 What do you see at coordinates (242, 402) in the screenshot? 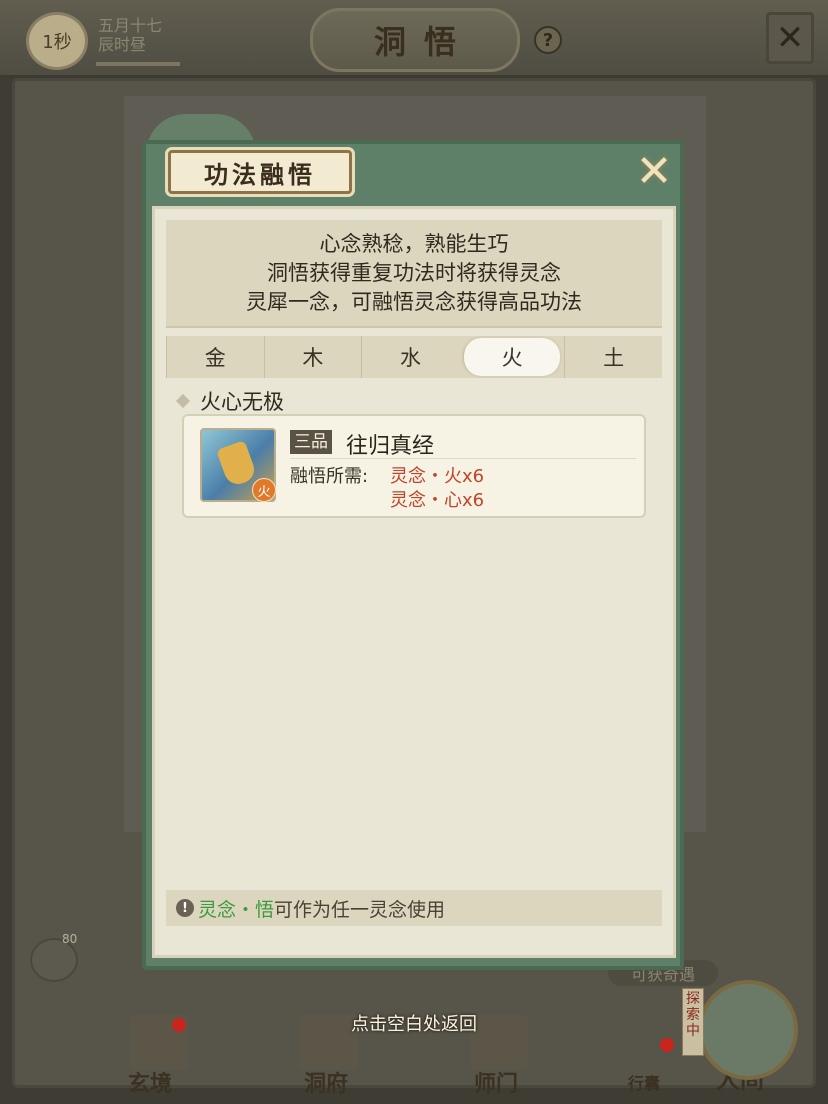
I see `group-title: 火心无极` at bounding box center [242, 402].